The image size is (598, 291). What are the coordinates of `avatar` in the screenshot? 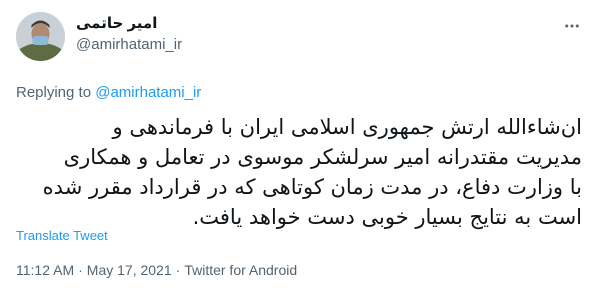 It's located at (40, 36).